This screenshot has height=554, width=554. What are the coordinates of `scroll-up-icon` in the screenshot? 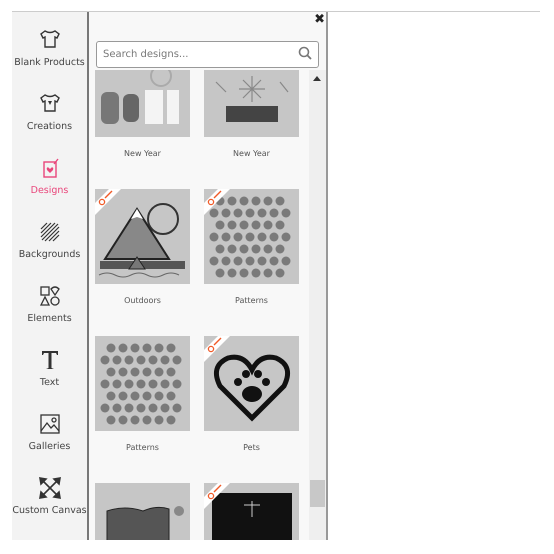 It's located at (317, 78).